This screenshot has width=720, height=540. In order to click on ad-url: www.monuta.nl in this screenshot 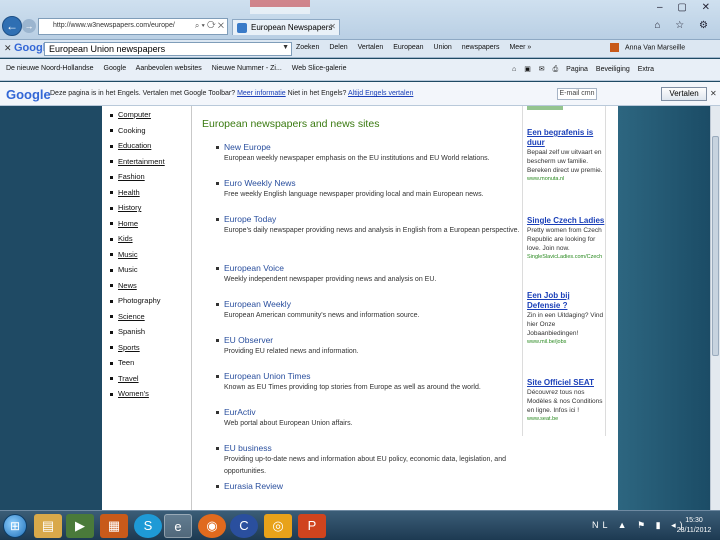, I will do `click(566, 179)`.